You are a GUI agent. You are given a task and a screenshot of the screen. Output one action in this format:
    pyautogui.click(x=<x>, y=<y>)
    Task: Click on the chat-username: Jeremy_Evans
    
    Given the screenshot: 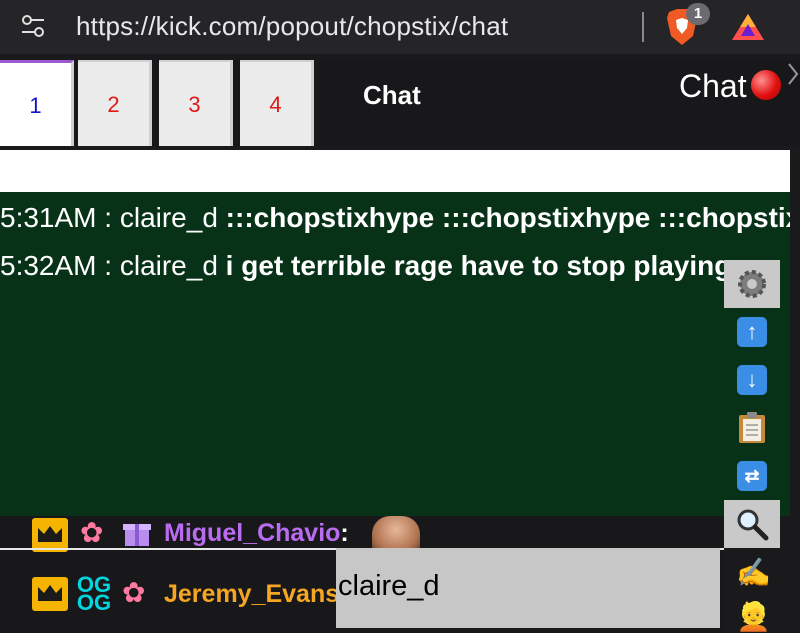 What is the action you would take?
    pyautogui.click(x=251, y=594)
    